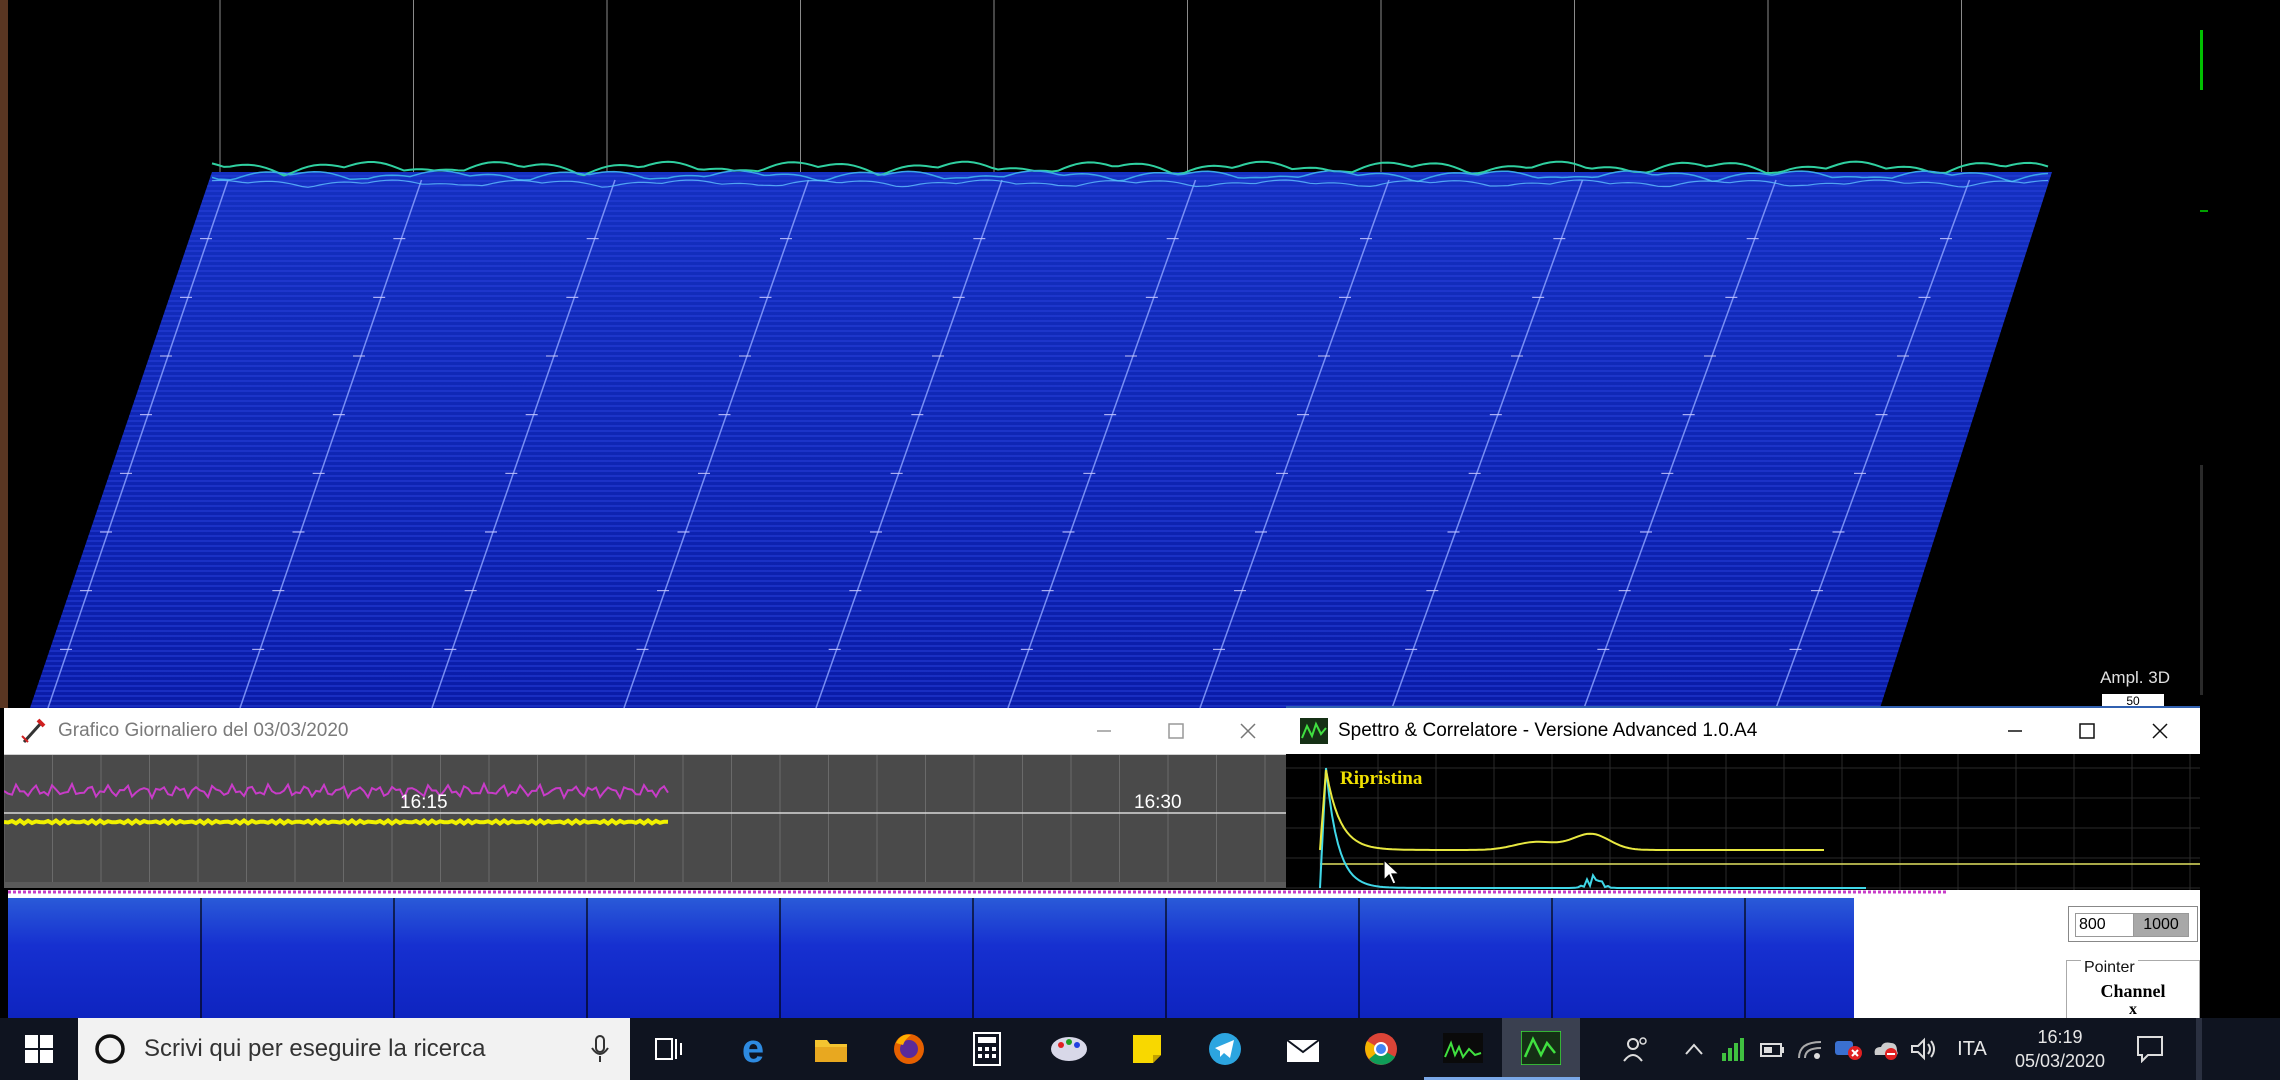 This screenshot has width=2280, height=1080. I want to click on daily-chart: 16:15 16:30, so click(644, 821).